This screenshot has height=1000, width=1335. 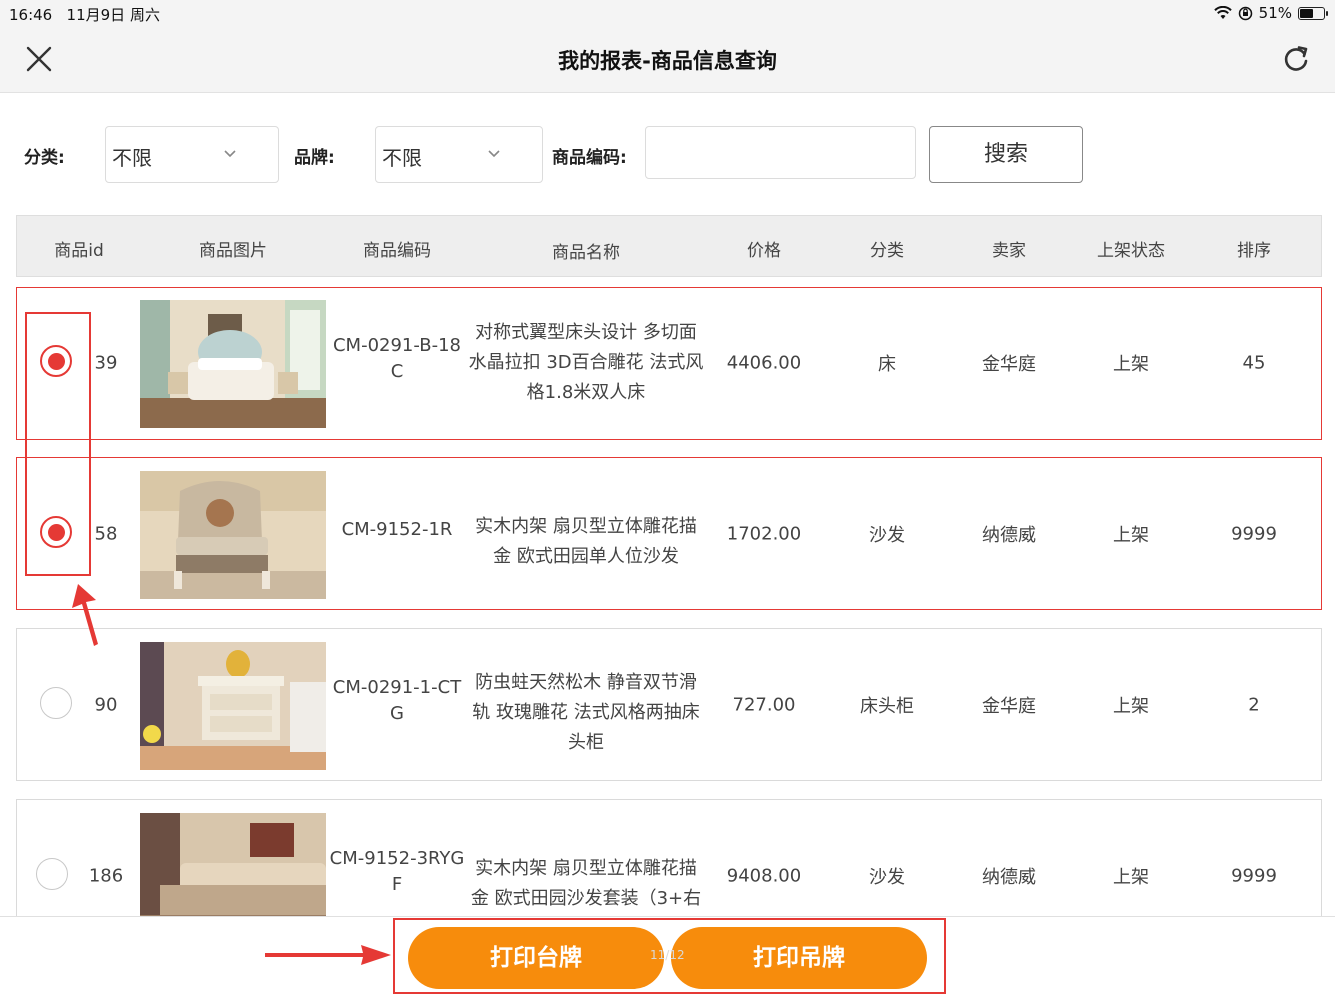 I want to click on product-code: CM-0291-1-CTG, so click(x=397, y=700).